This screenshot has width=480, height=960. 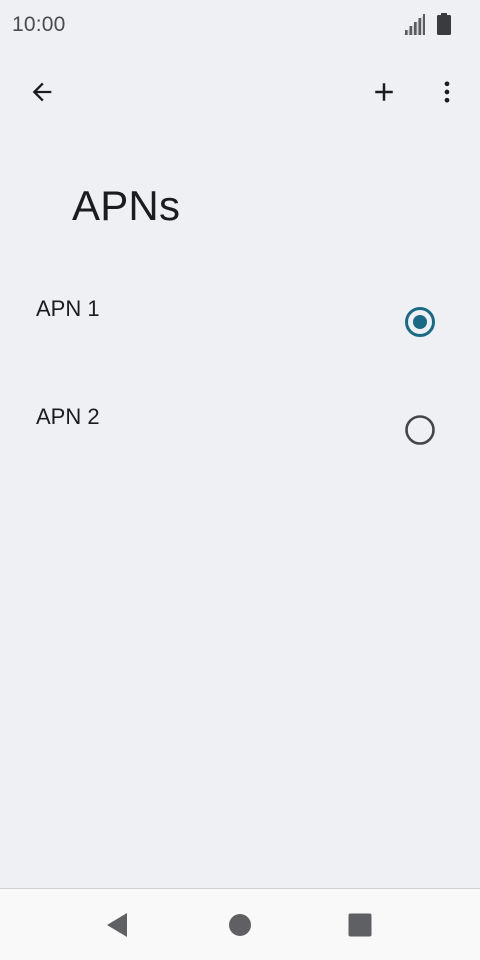 What do you see at coordinates (420, 322) in the screenshot?
I see `radio-selected-icon` at bounding box center [420, 322].